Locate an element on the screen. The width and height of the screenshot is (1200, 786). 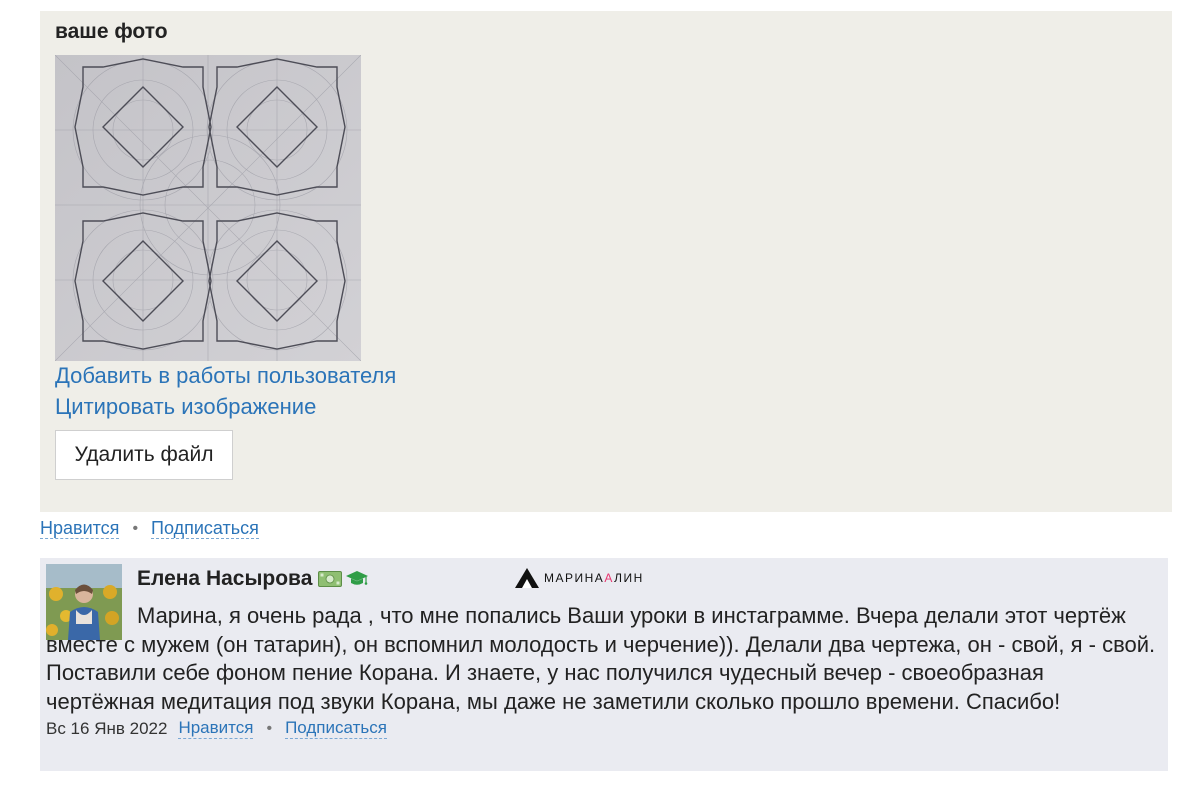
photo-actions: Нравится • Подписаться is located at coordinates (149, 528).